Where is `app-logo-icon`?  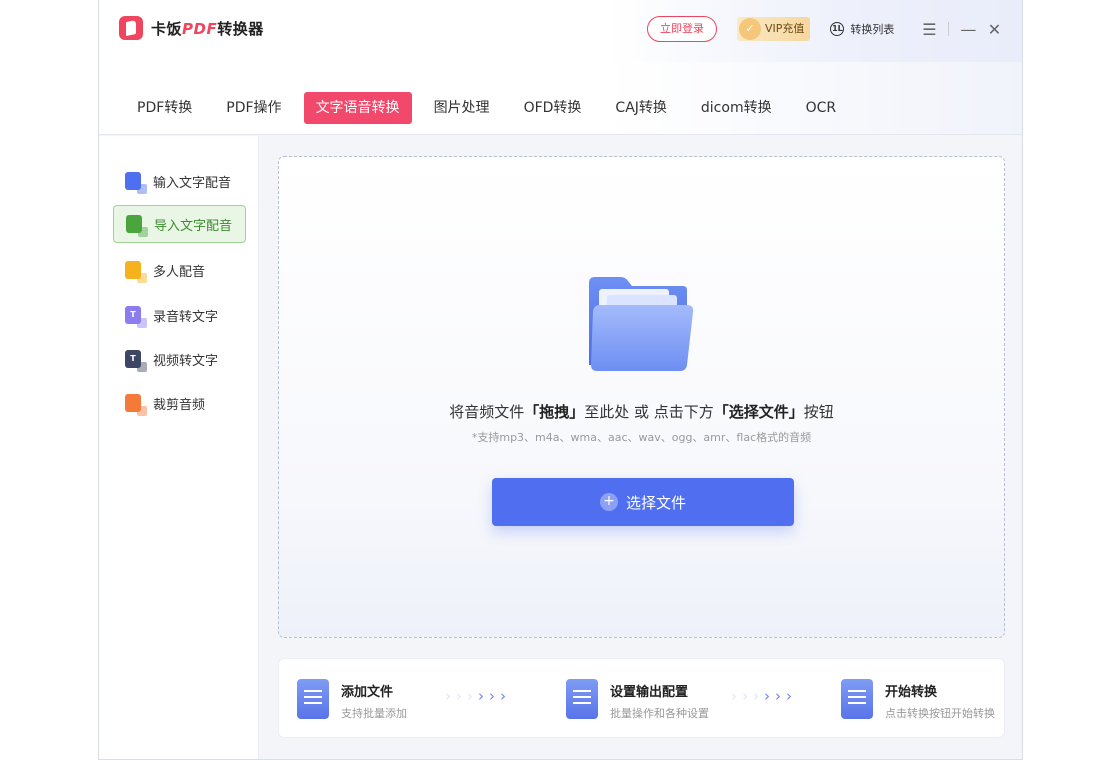
app-logo-icon is located at coordinates (131, 28).